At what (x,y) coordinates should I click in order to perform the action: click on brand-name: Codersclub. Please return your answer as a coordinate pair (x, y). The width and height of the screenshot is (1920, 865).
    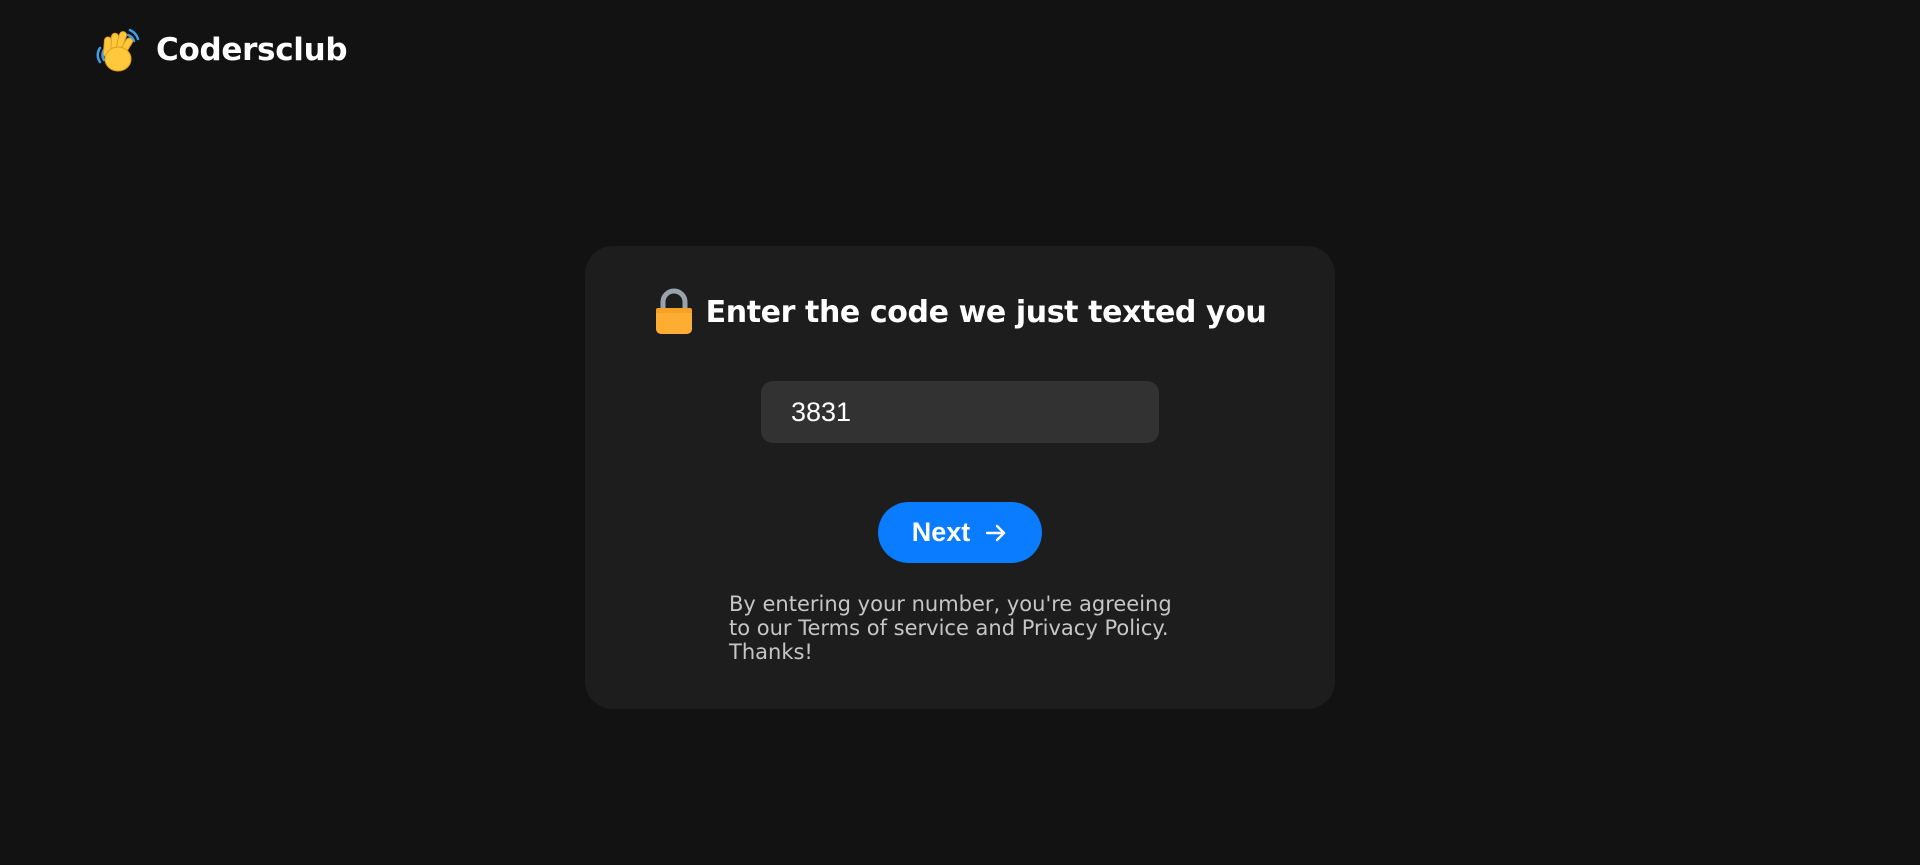
    Looking at the image, I should click on (252, 50).